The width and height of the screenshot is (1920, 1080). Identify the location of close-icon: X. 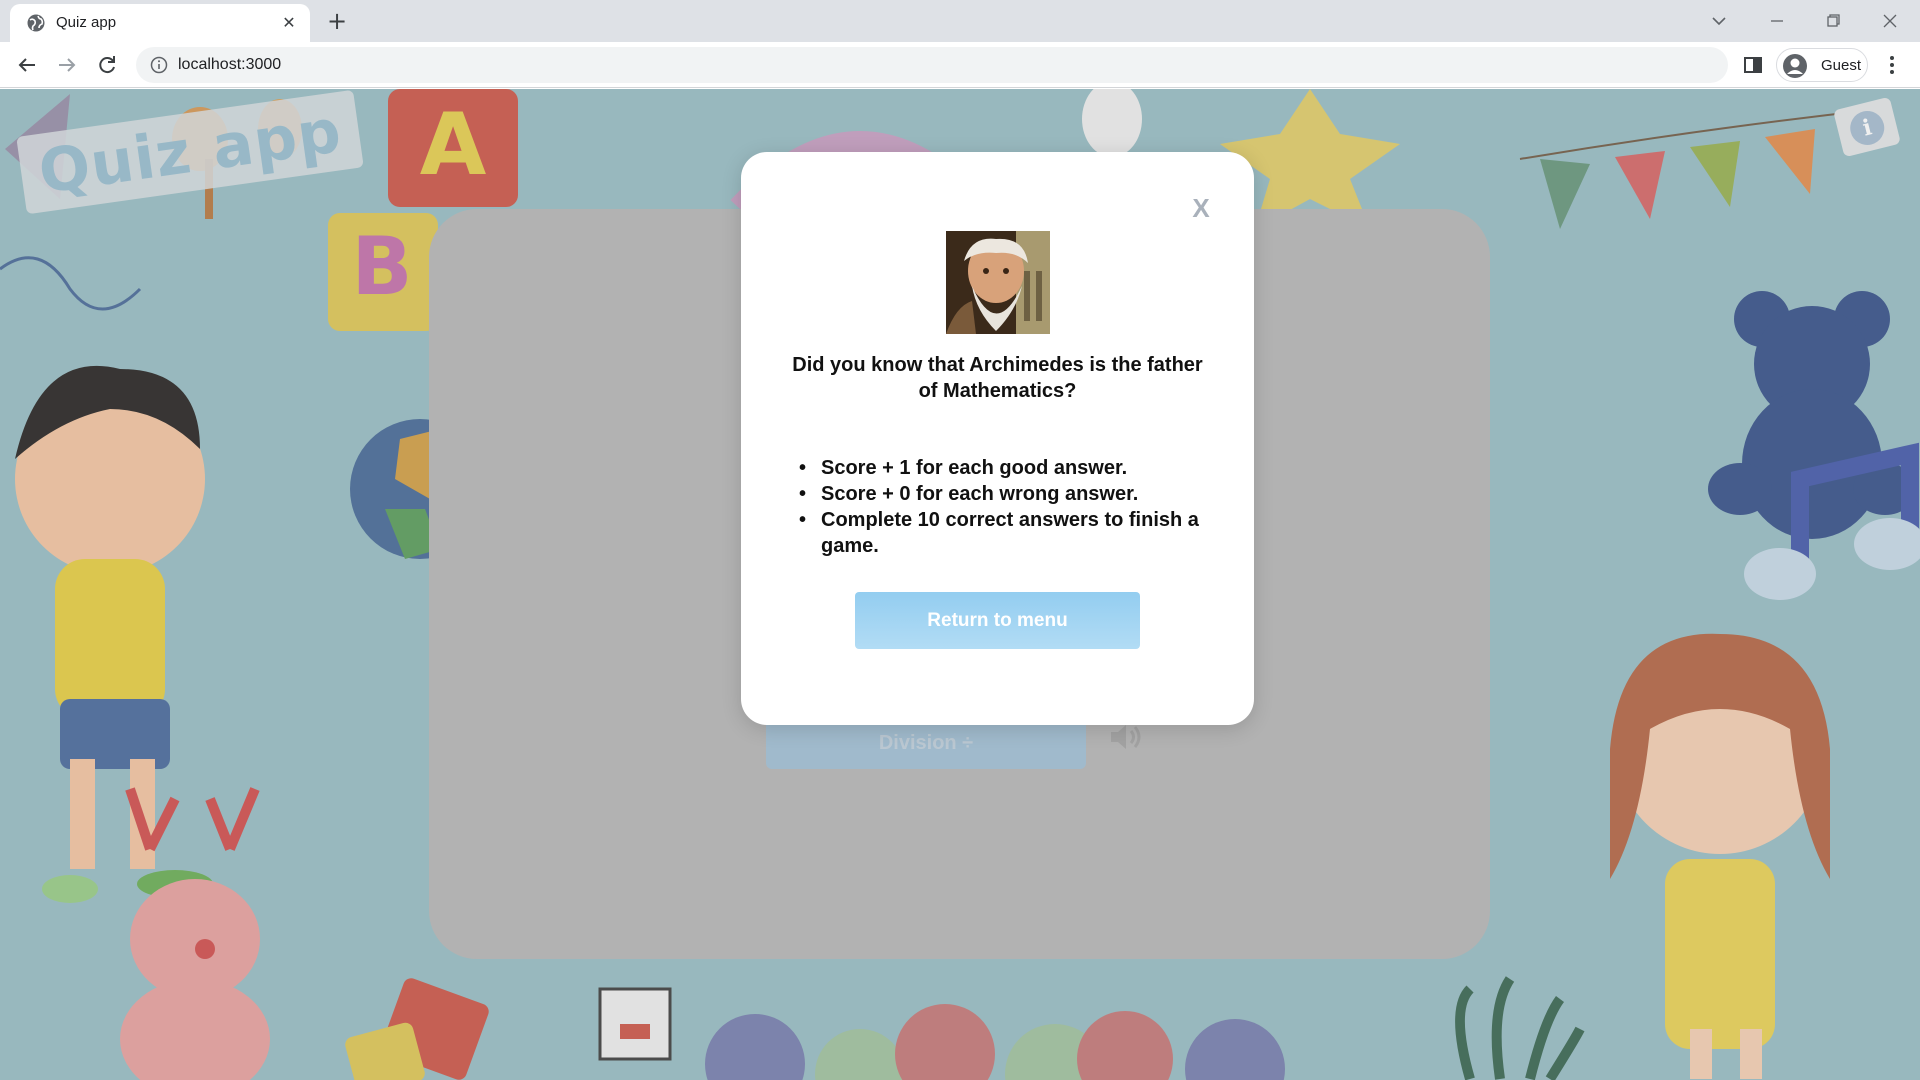
(1201, 208).